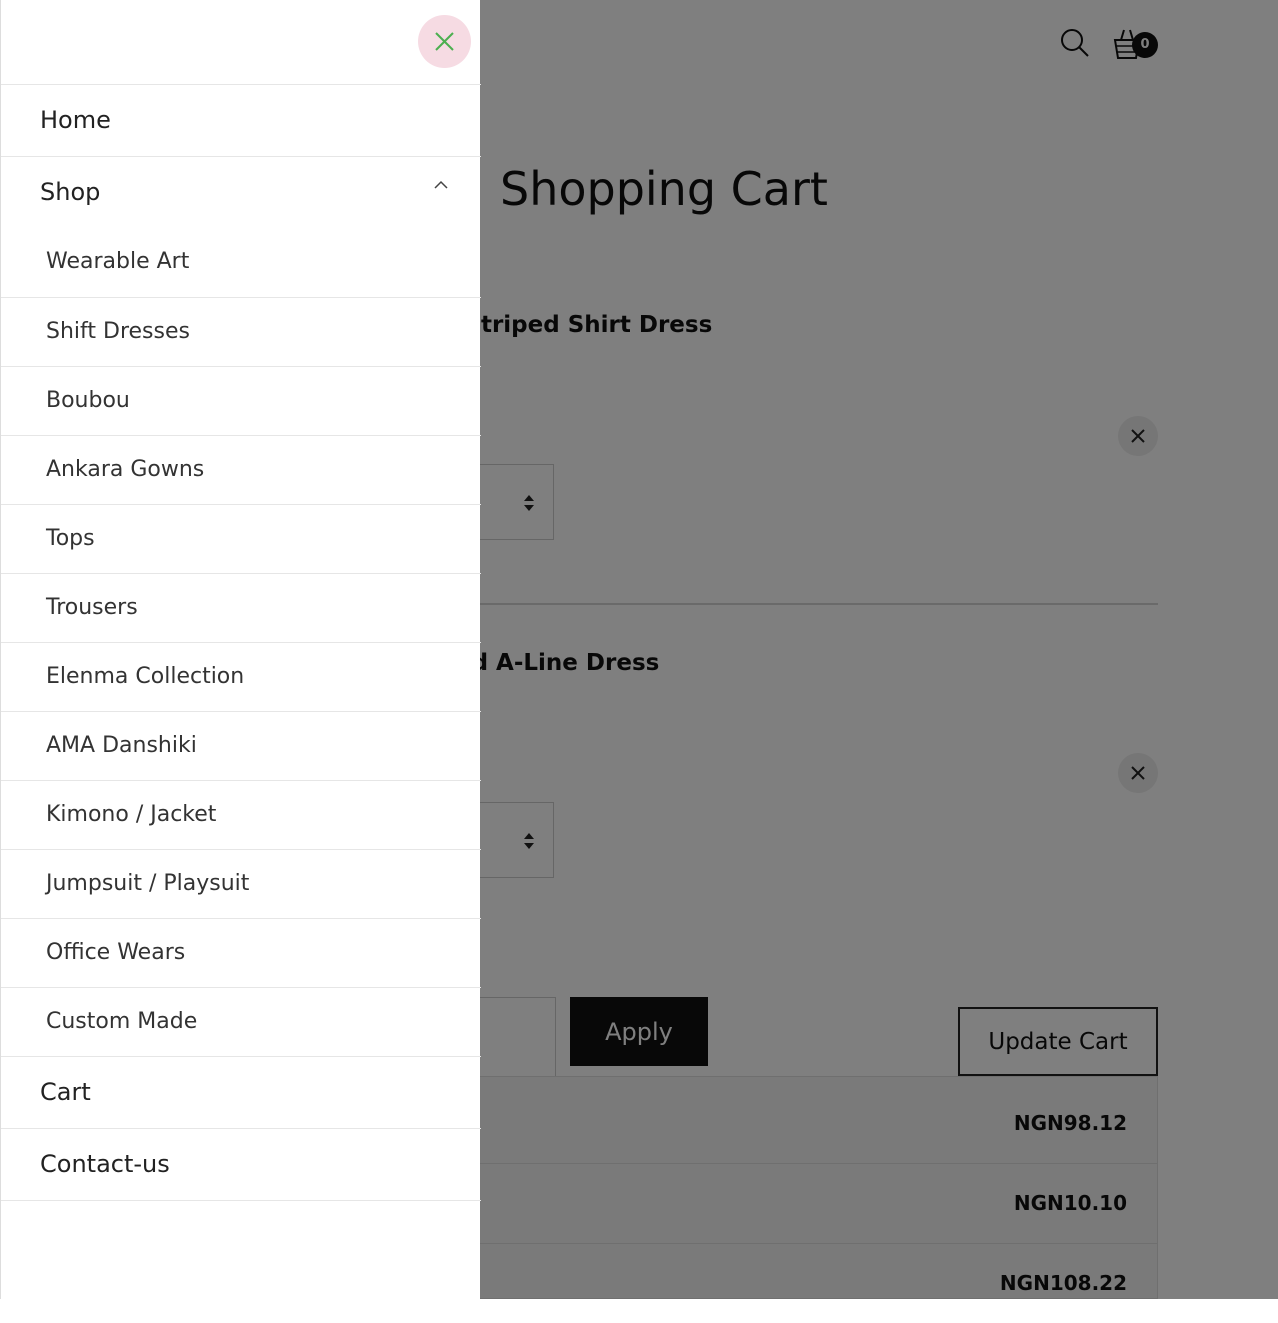 Image resolution: width=1278 pixels, height=1323 pixels. I want to click on close-menu-button, so click(444, 41).